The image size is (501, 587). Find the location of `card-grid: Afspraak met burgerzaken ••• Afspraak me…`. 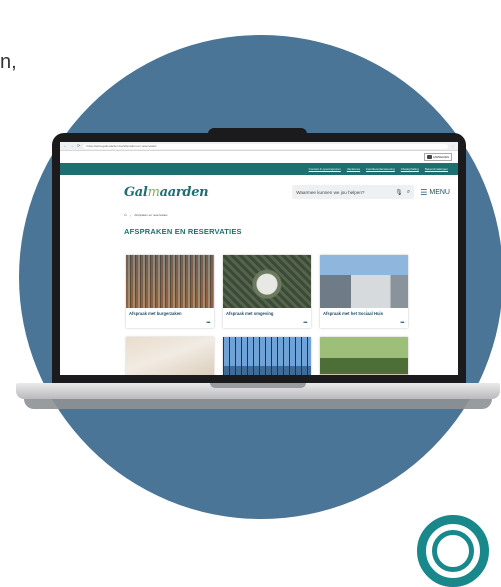

card-grid: Afspraak met burgerzaken ••• Afspraak me… is located at coordinates (270, 315).